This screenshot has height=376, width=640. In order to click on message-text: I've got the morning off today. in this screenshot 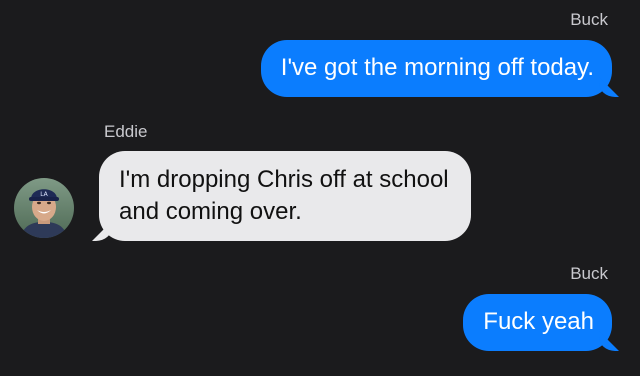, I will do `click(437, 67)`.